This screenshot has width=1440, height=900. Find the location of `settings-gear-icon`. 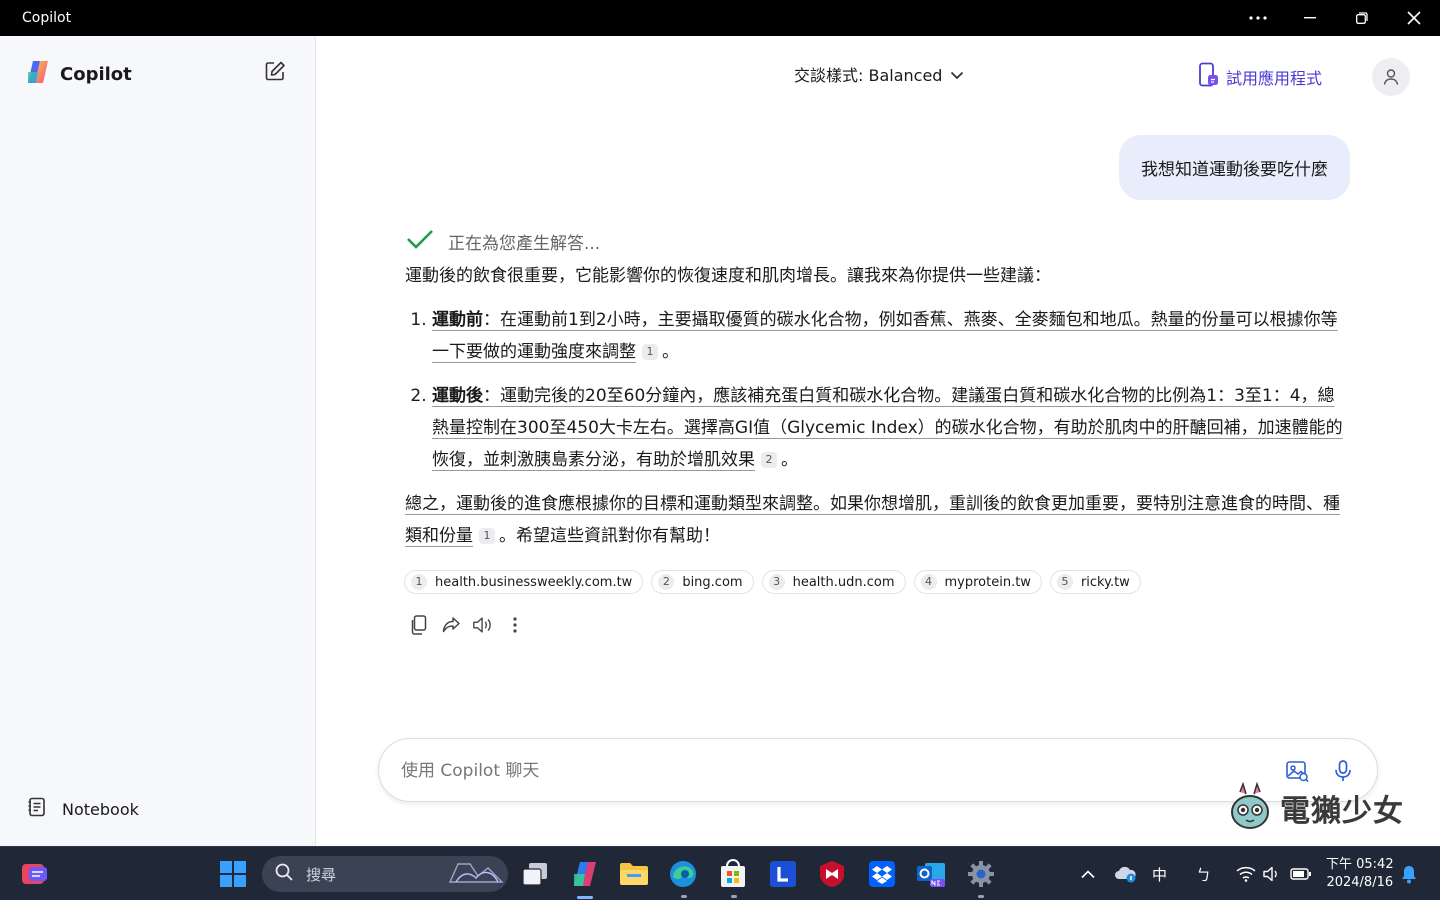

settings-gear-icon is located at coordinates (981, 874).